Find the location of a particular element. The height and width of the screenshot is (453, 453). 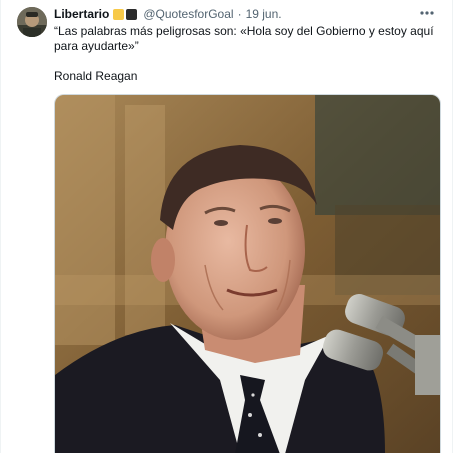

tweet-header: Libertario @QuotesforGoal · 19 jun. is located at coordinates (245, 14).